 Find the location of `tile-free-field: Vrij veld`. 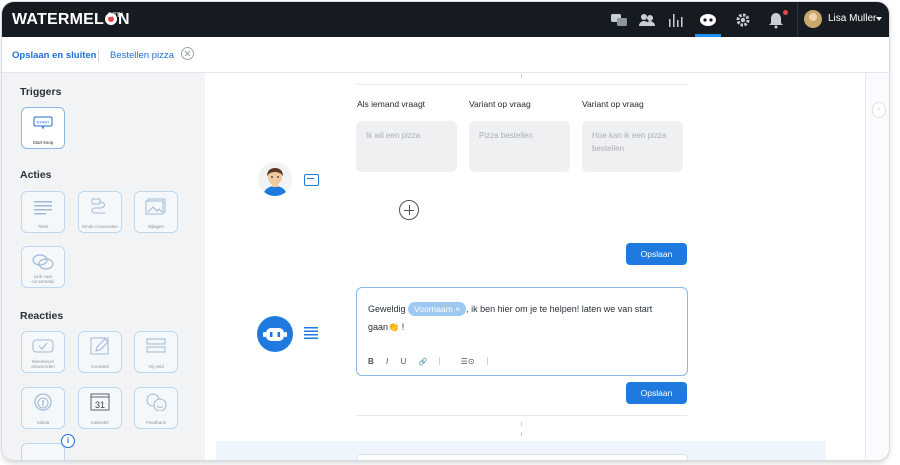

tile-free-field: Vrij veld is located at coordinates (156, 352).